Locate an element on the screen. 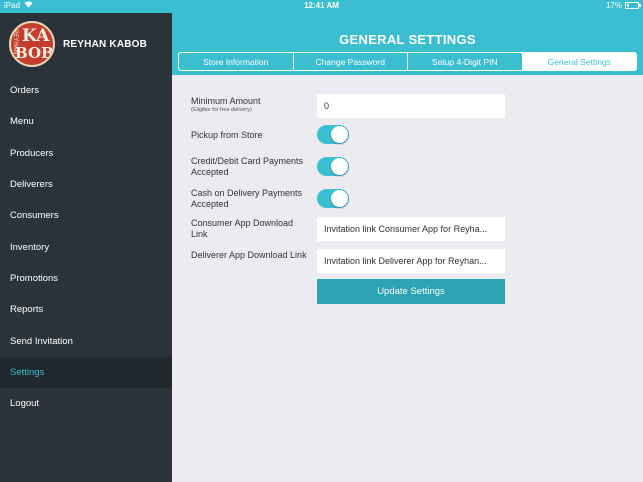 This screenshot has height=482, width=643. pickup-row: Pickup from Store is located at coordinates (351, 135).